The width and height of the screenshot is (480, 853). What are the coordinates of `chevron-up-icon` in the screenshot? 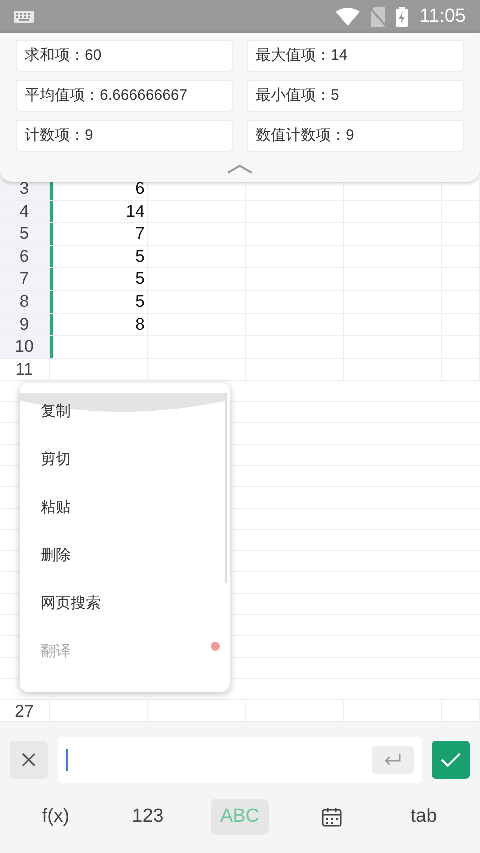 It's located at (240, 169).